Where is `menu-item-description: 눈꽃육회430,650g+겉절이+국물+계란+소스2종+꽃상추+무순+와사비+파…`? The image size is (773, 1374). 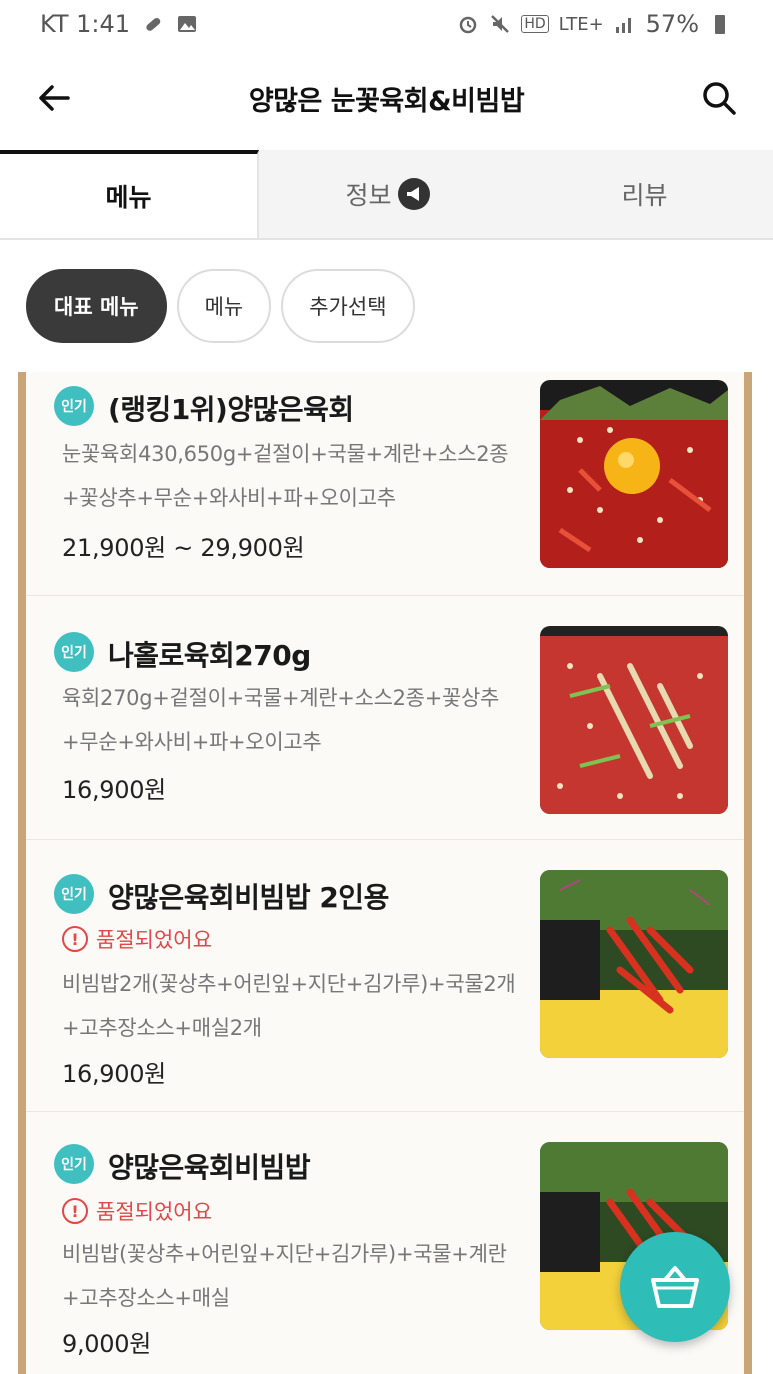 menu-item-description: 눈꽃육회430,650g+겉절이+국물+계란+소스2종+꽃상추+무순+와사비+파… is located at coordinates (285, 476).